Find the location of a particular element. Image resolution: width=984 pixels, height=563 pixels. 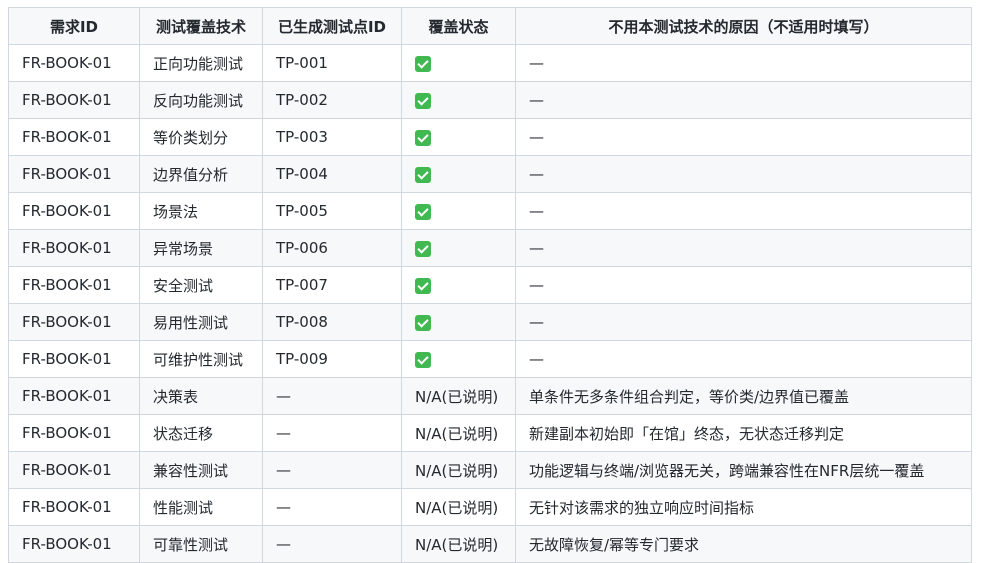

table-row: FR-BOOK-01 可靠性测试 — N/A(已说明) 无故障恢复/幂等专门要求 is located at coordinates (490, 544).